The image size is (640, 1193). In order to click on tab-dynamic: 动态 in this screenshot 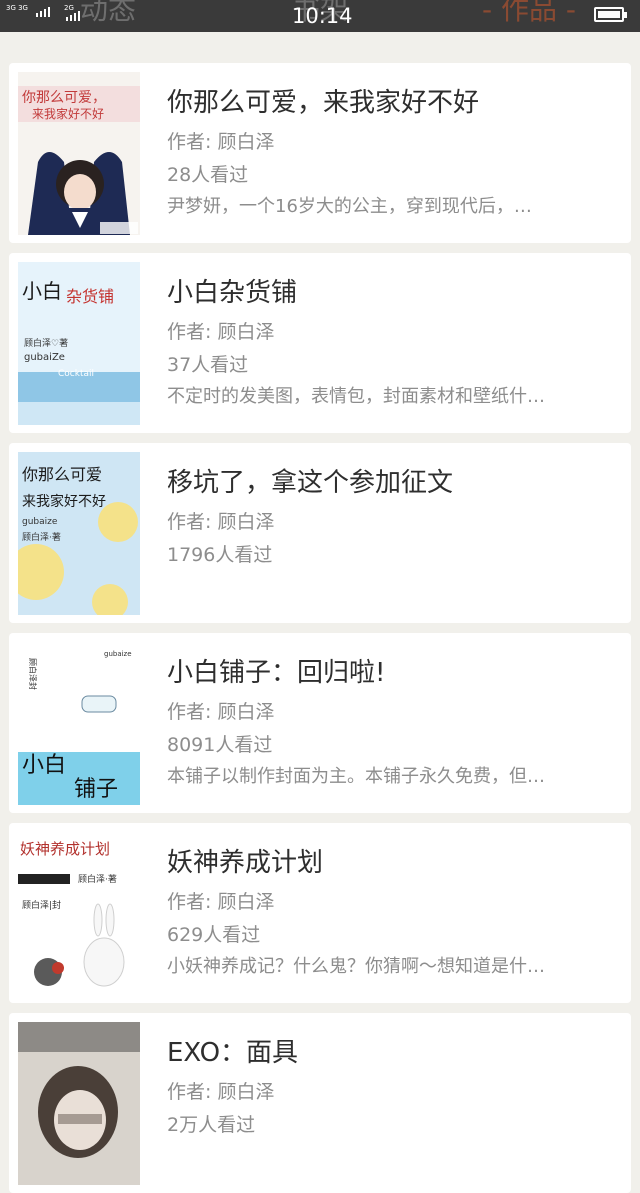, I will do `click(108, 15)`.